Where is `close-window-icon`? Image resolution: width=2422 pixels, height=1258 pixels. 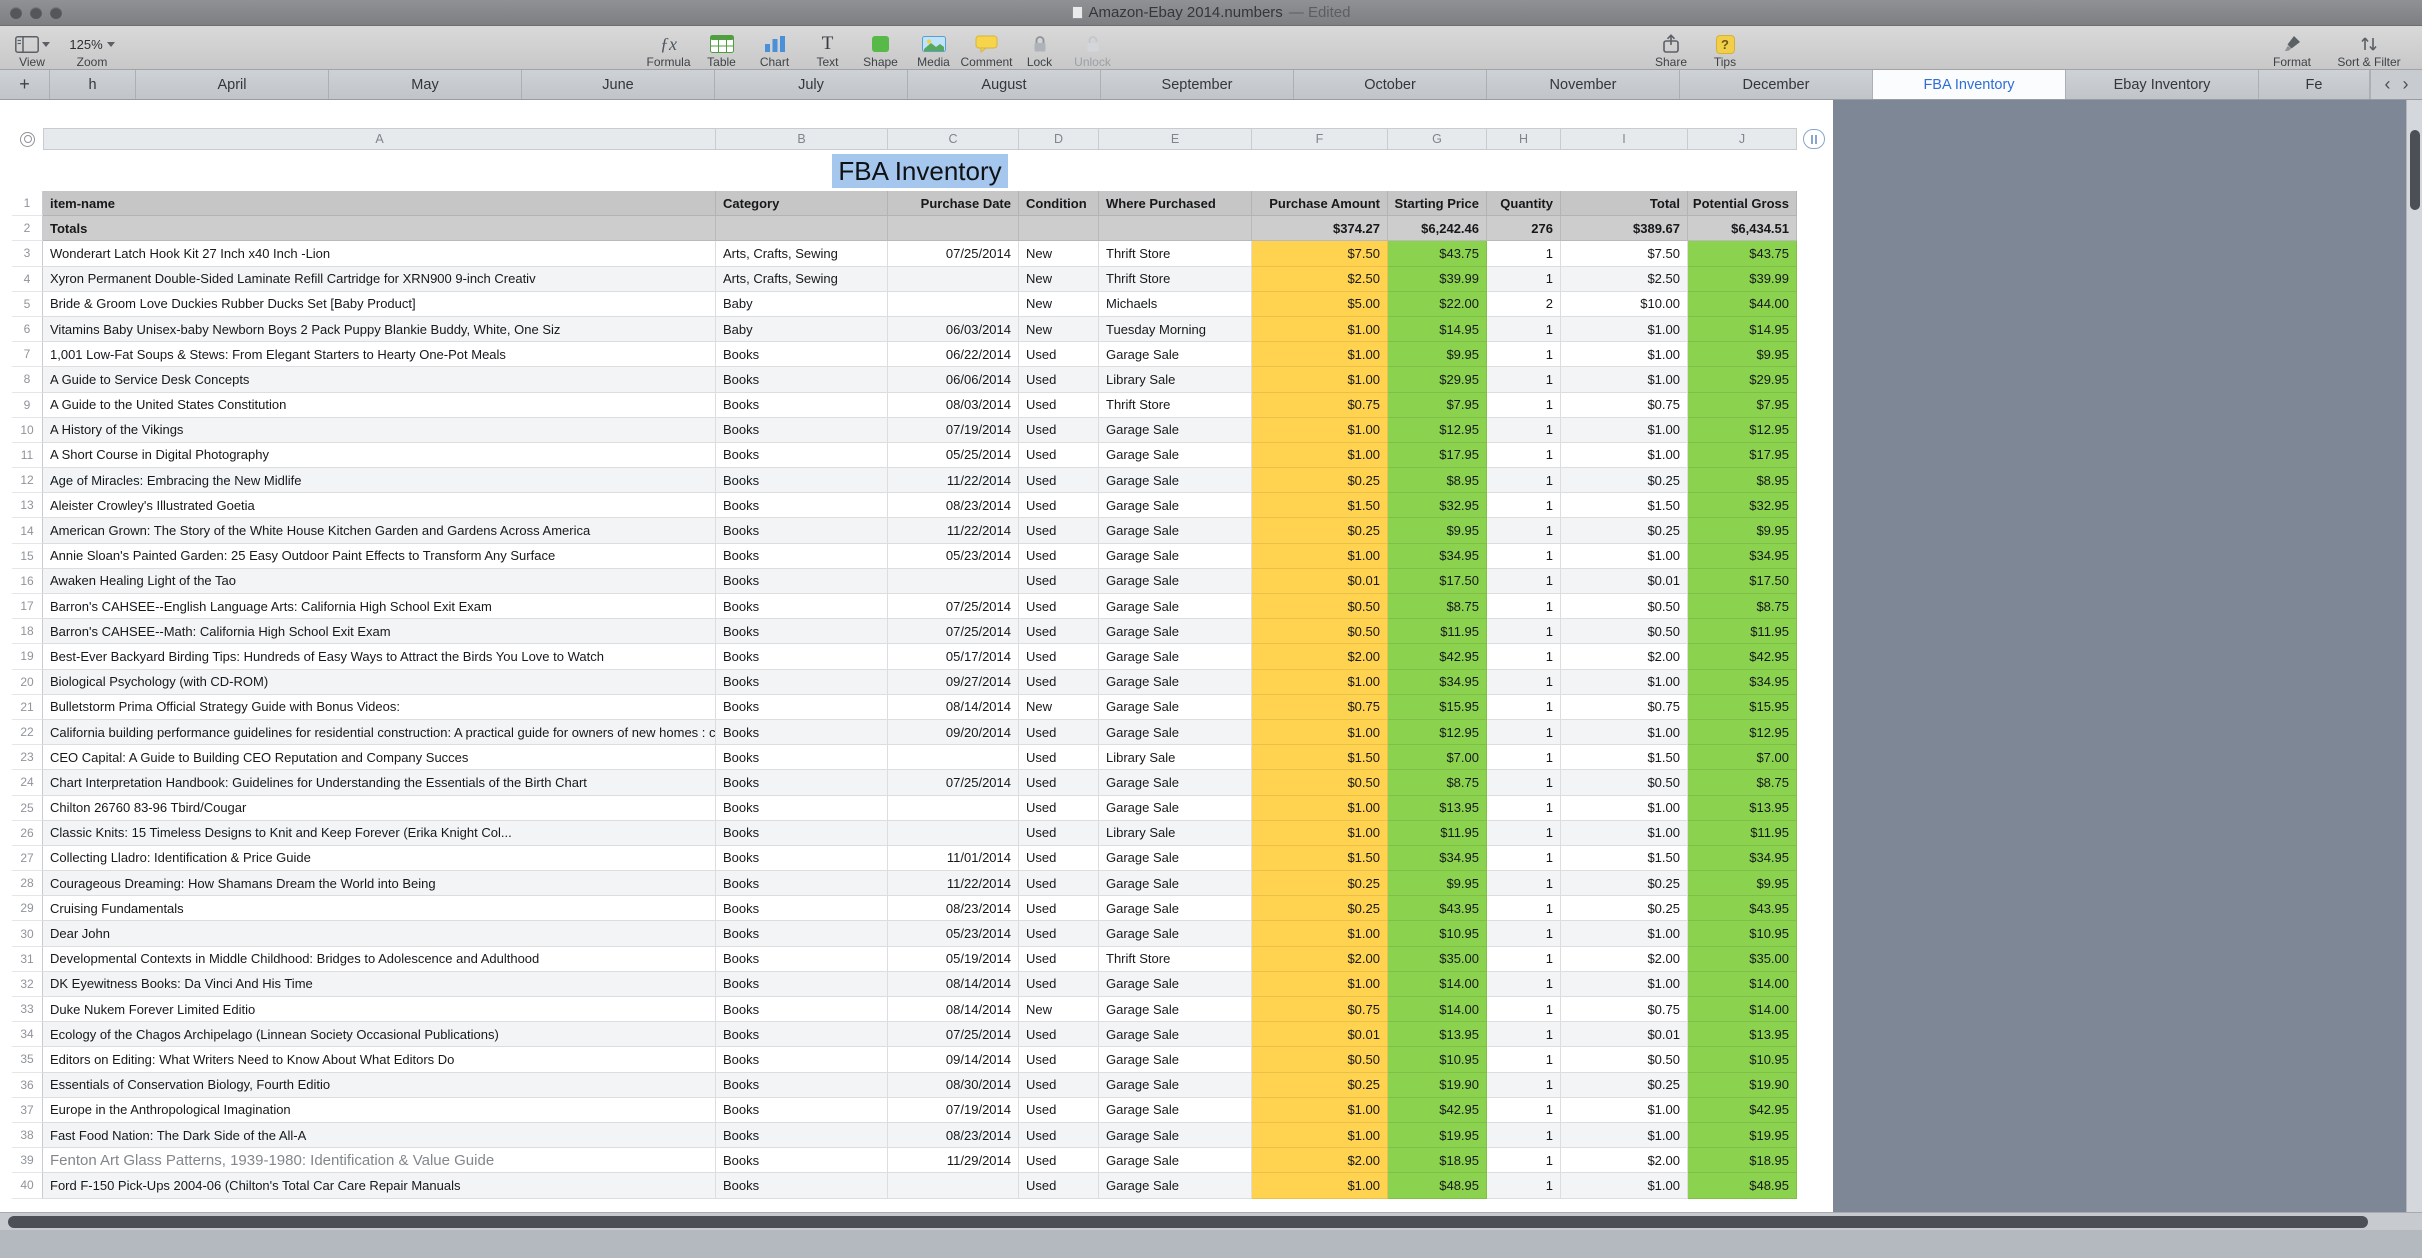
close-window-icon is located at coordinates (16, 13).